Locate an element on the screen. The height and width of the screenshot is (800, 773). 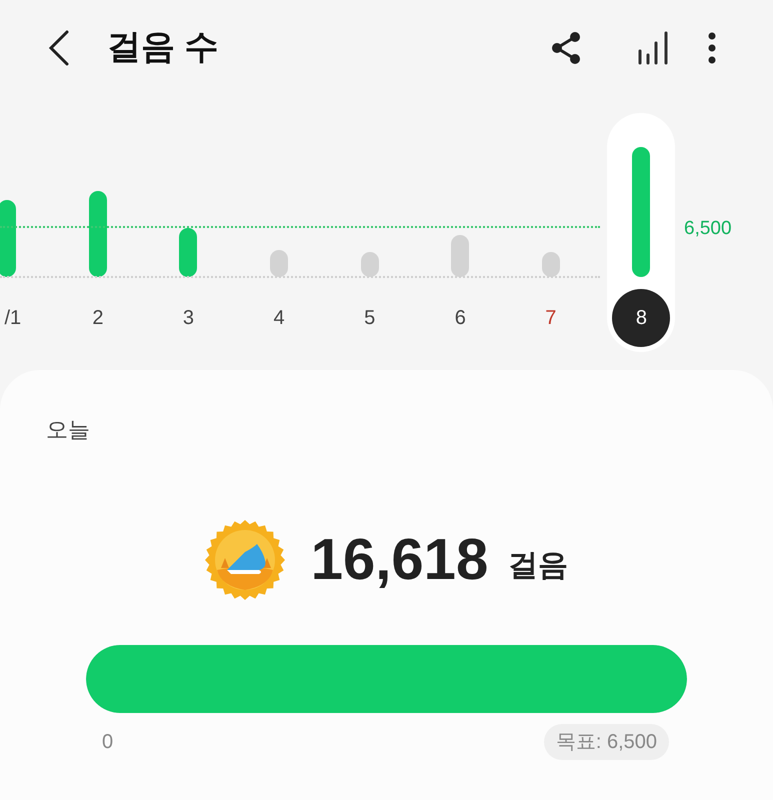
back-icon is located at coordinates (59, 48).